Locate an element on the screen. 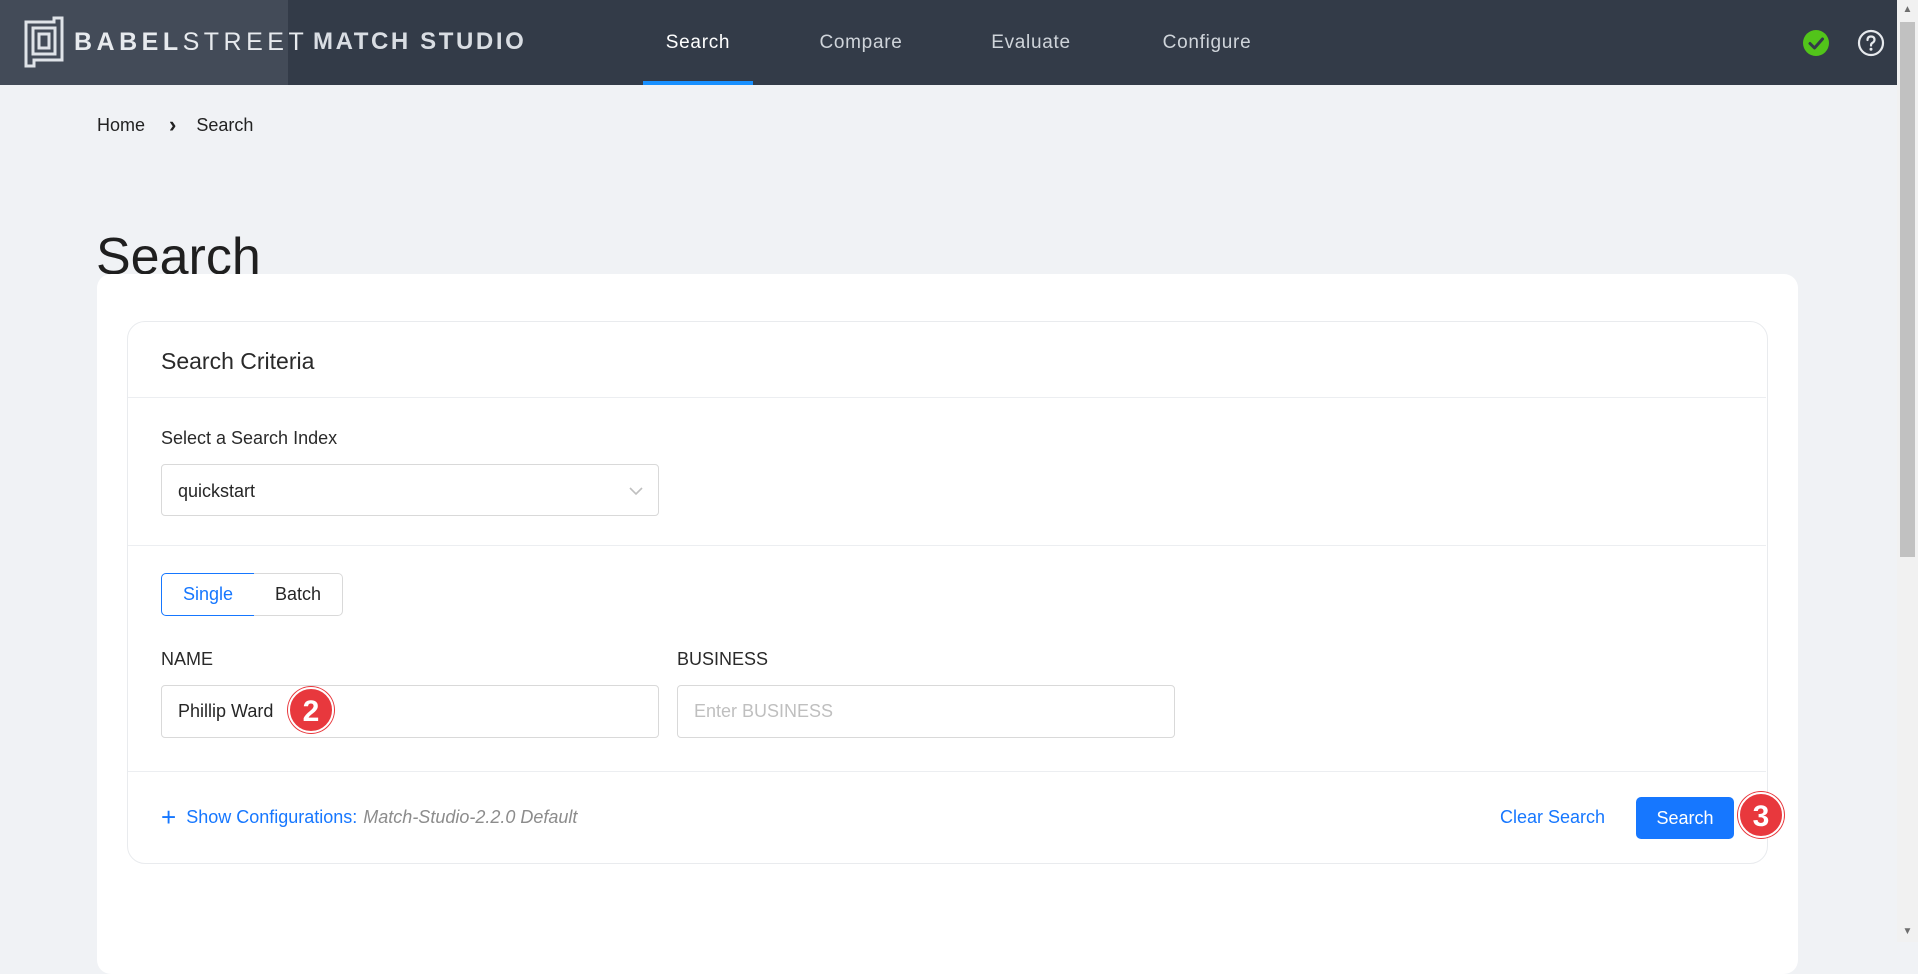 This screenshot has height=974, width=1918. search-index-label: Select a Search Index is located at coordinates (249, 438).